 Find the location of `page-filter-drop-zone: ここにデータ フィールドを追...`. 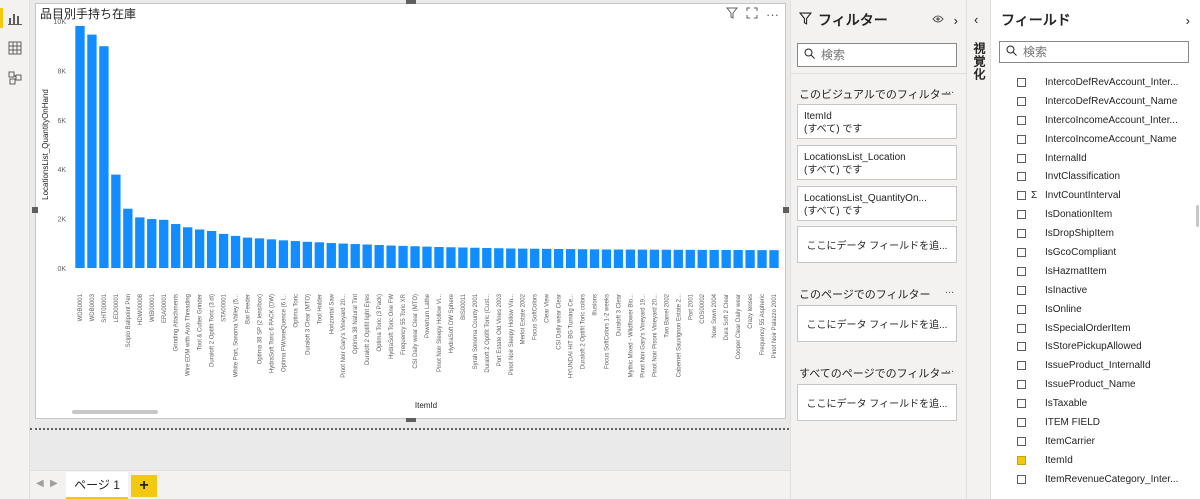

page-filter-drop-zone: ここにデータ フィールドを追... is located at coordinates (877, 323).